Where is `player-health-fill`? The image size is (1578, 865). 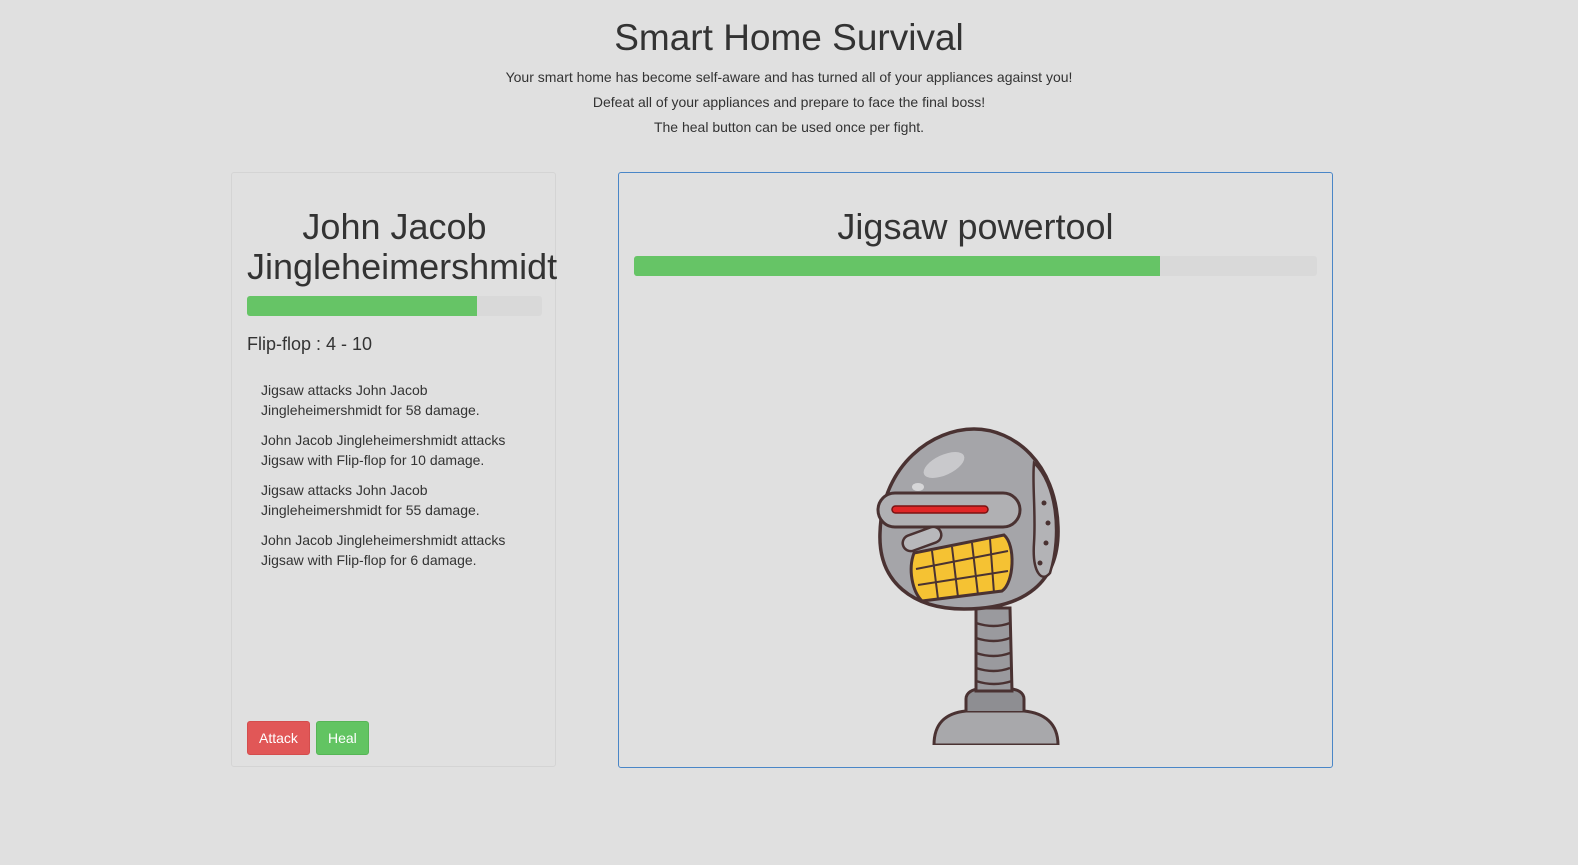
player-health-fill is located at coordinates (362, 306).